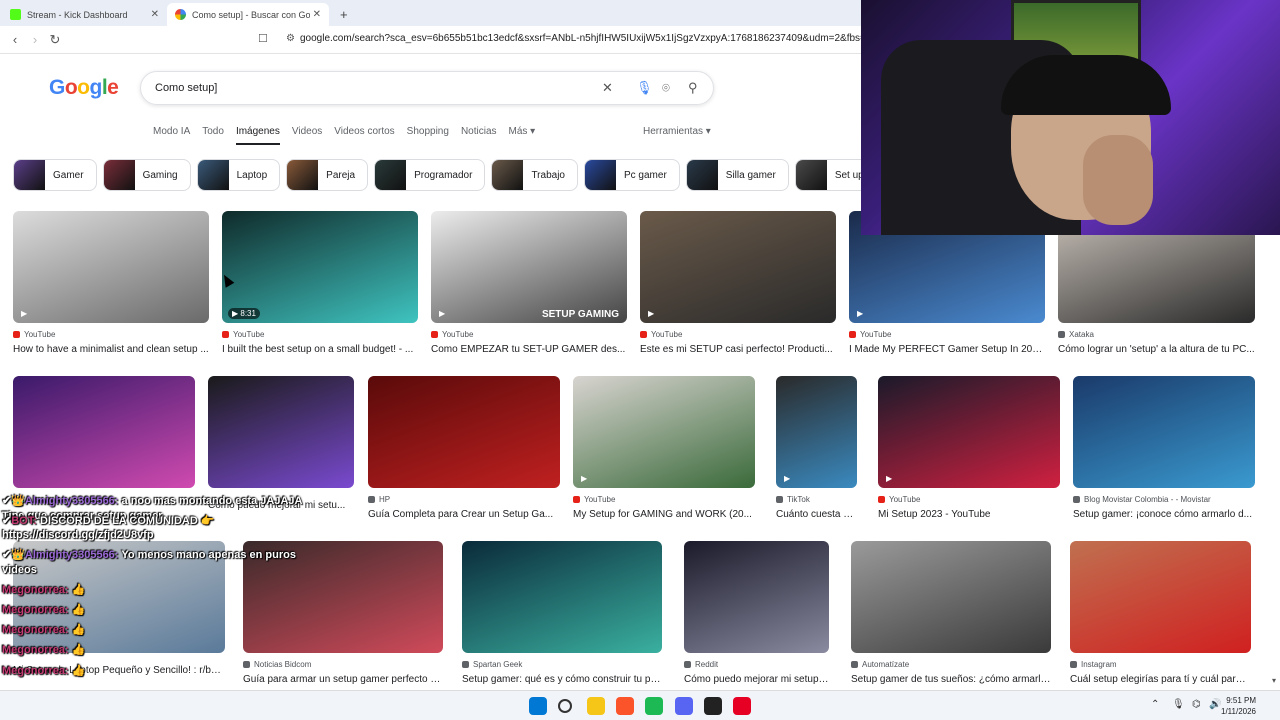 Image resolution: width=1280 pixels, height=720 pixels. I want to click on tools-button: Herramientas ▾, so click(677, 131).